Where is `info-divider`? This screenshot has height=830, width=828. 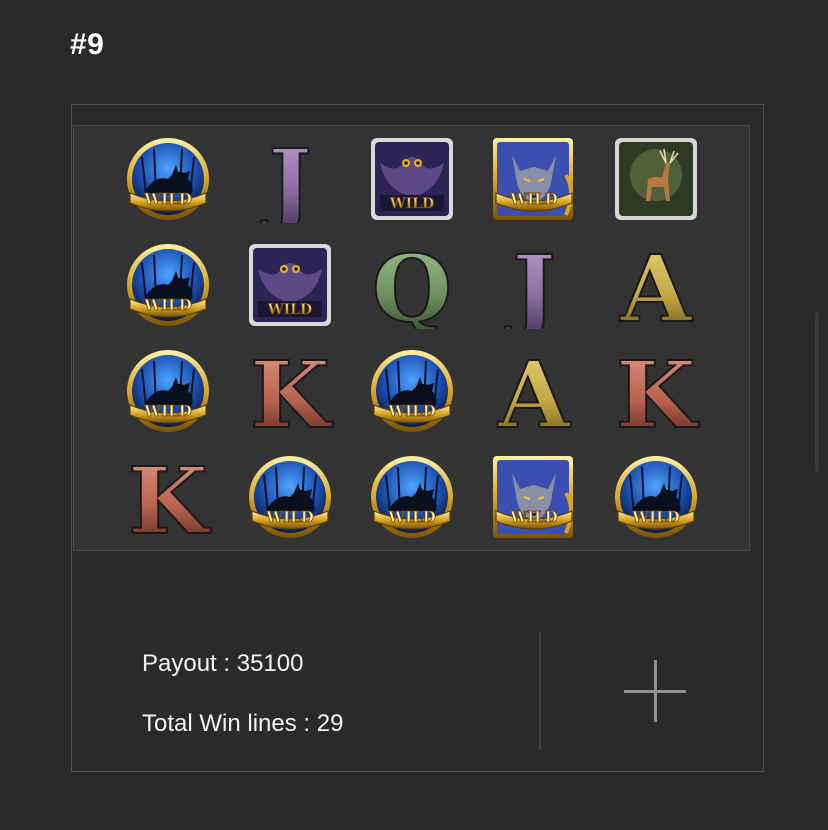 info-divider is located at coordinates (540, 691).